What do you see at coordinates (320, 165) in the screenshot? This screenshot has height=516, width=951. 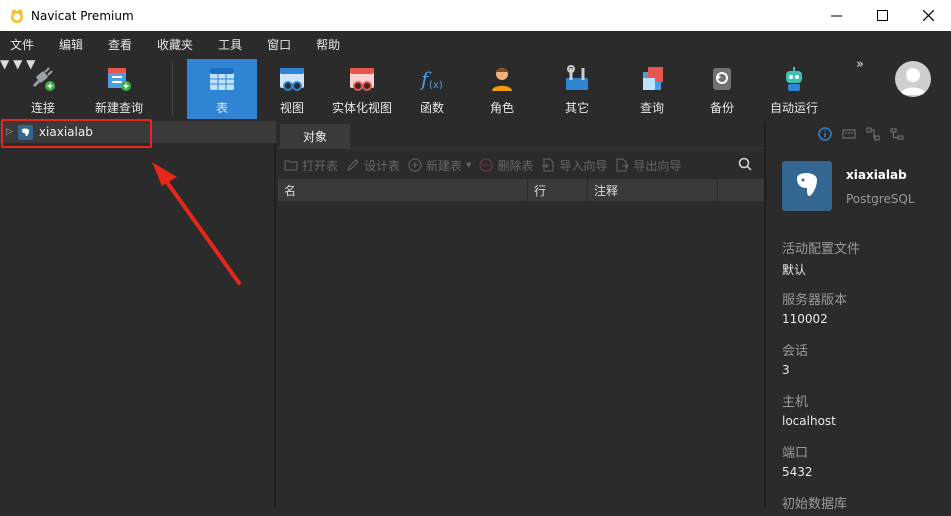 I see `open-table-label: 打开表` at bounding box center [320, 165].